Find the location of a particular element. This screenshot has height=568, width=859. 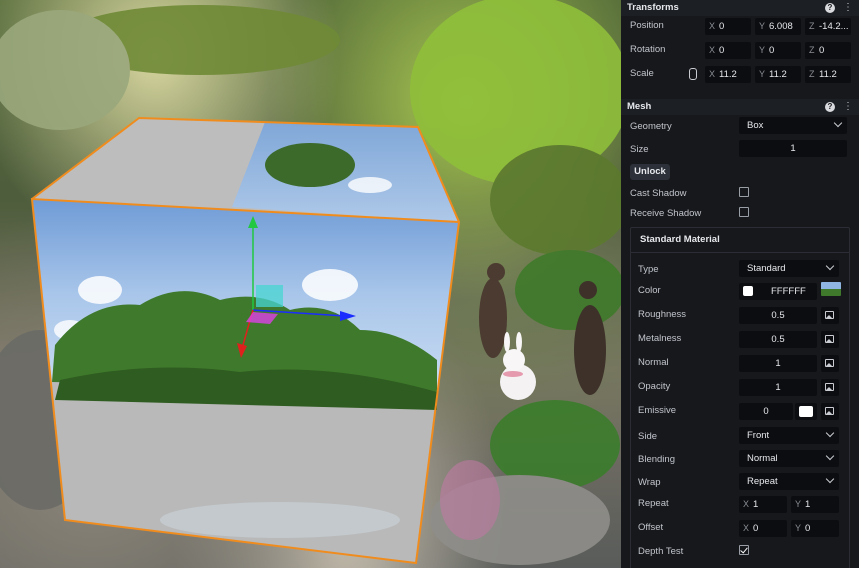

roughness-field: 0.5 is located at coordinates (778, 315).